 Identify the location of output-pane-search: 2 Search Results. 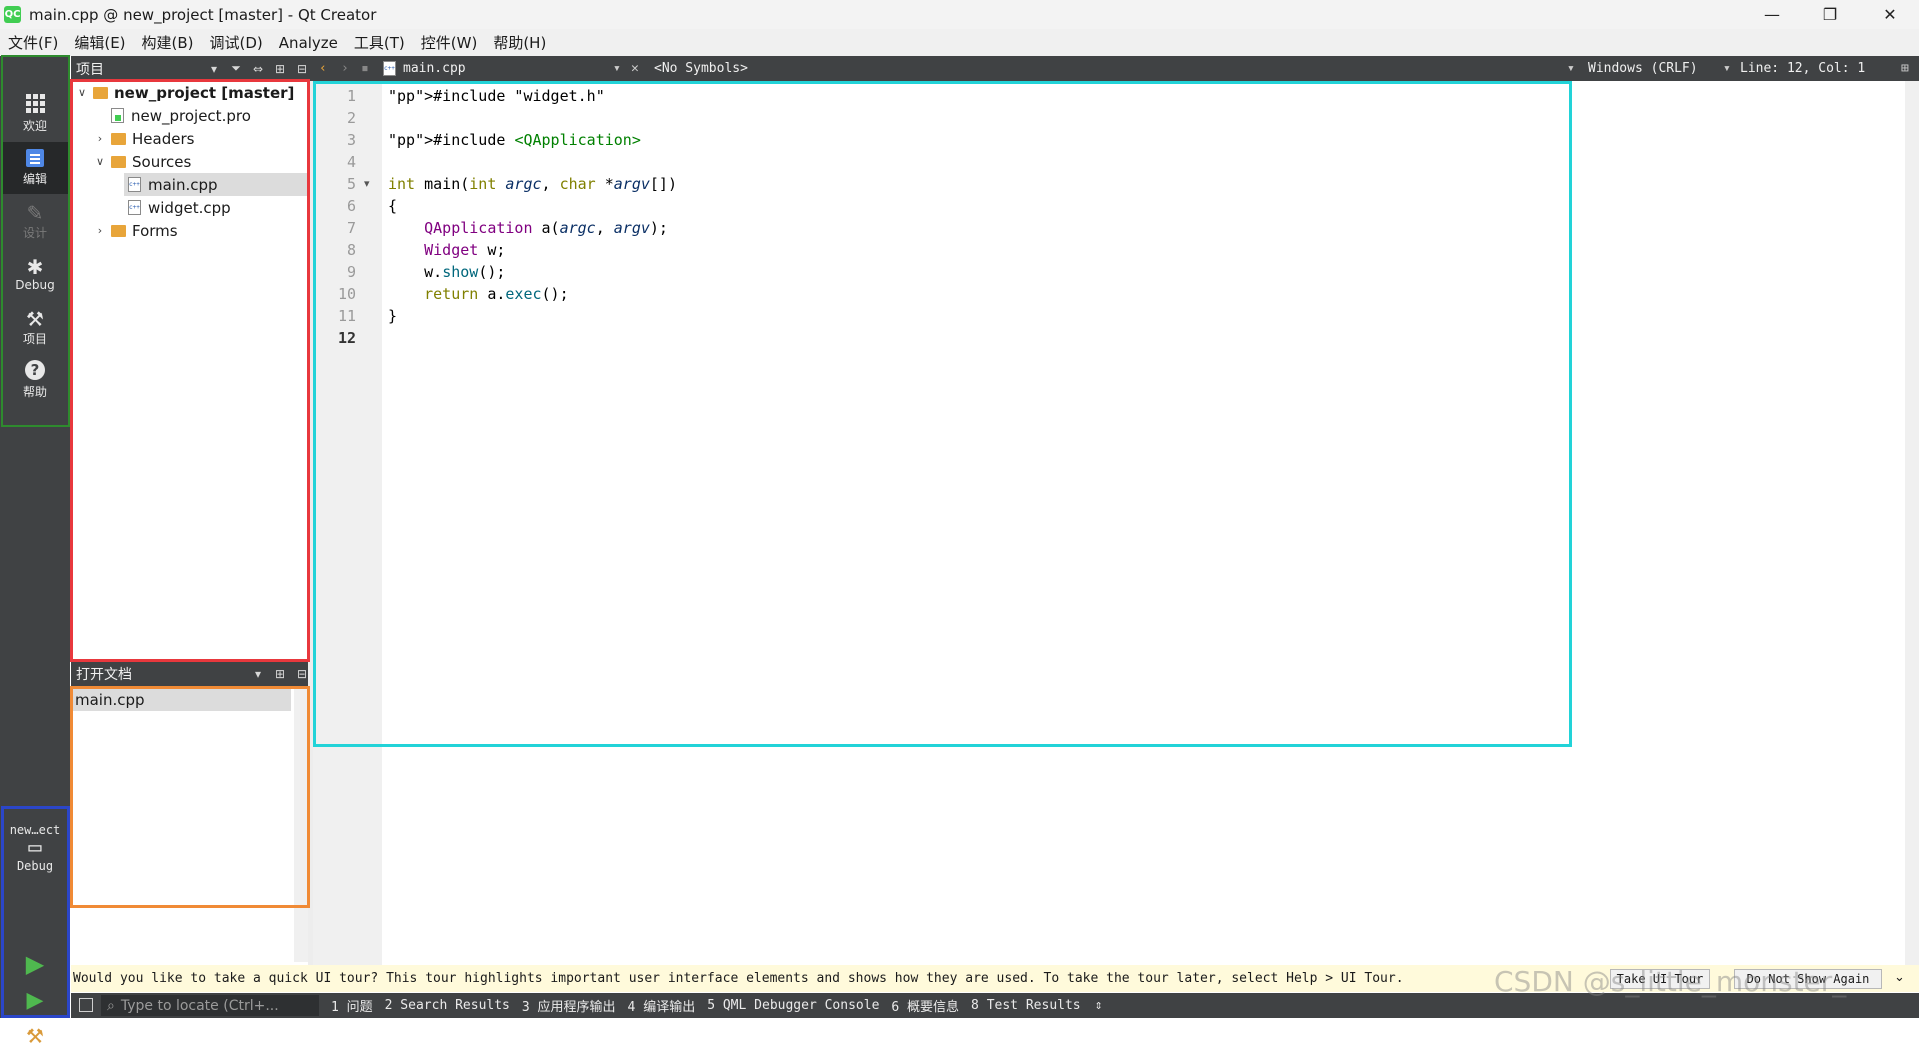
(447, 1005).